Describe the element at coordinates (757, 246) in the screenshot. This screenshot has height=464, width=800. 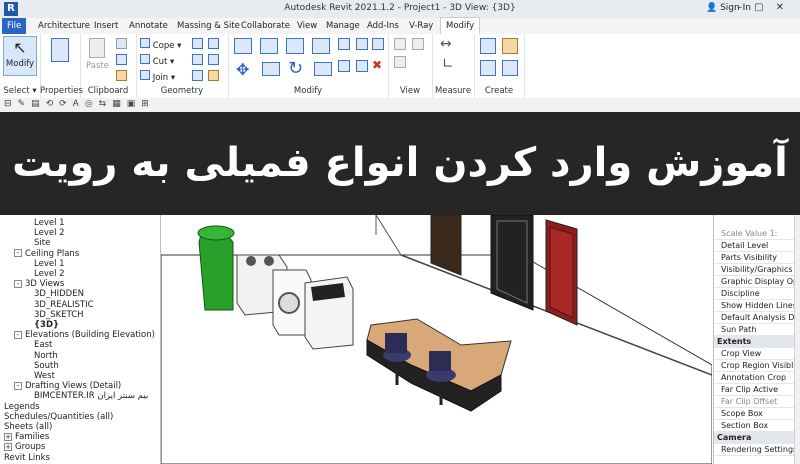
I see `property-row: Detail Level` at that location.